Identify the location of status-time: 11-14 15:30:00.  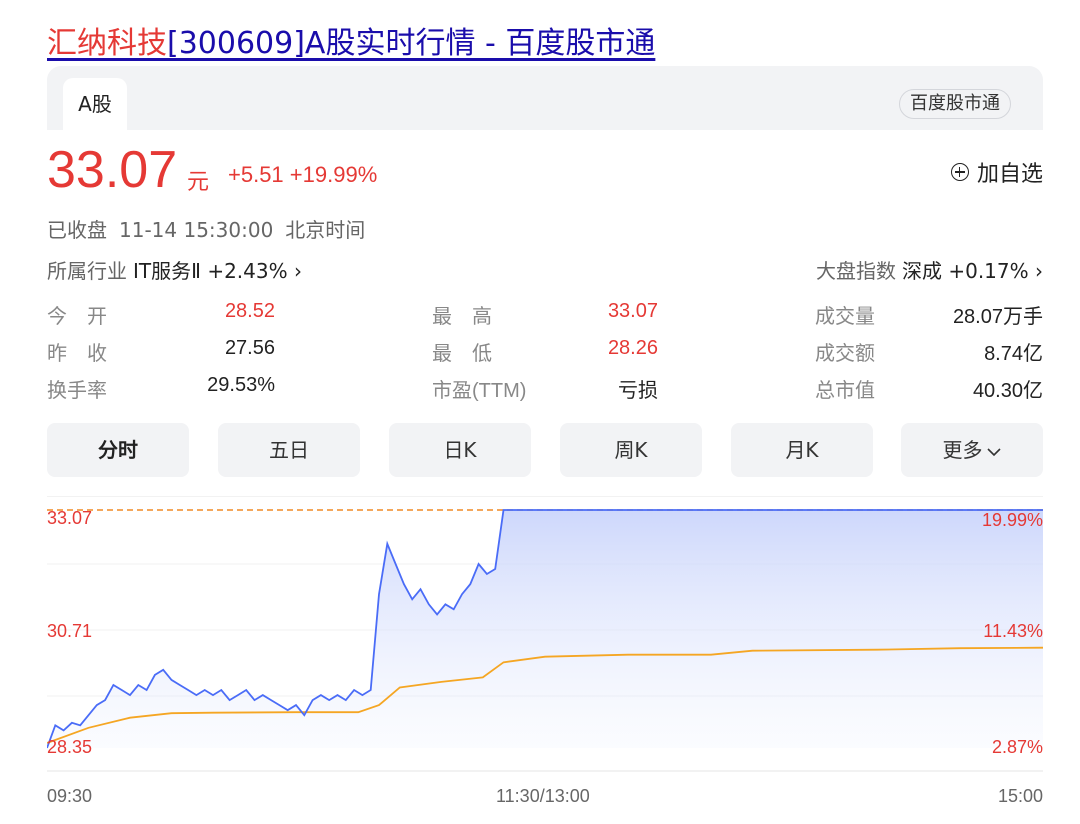
(196, 230).